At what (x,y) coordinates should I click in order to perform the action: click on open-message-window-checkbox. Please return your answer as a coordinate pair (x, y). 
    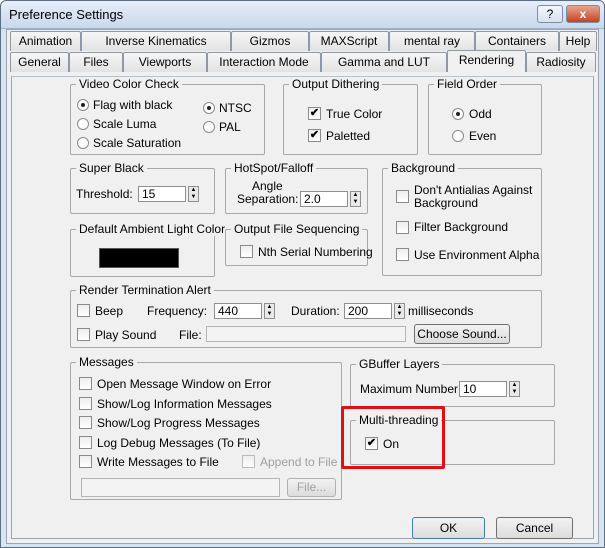
    Looking at the image, I should click on (85, 383).